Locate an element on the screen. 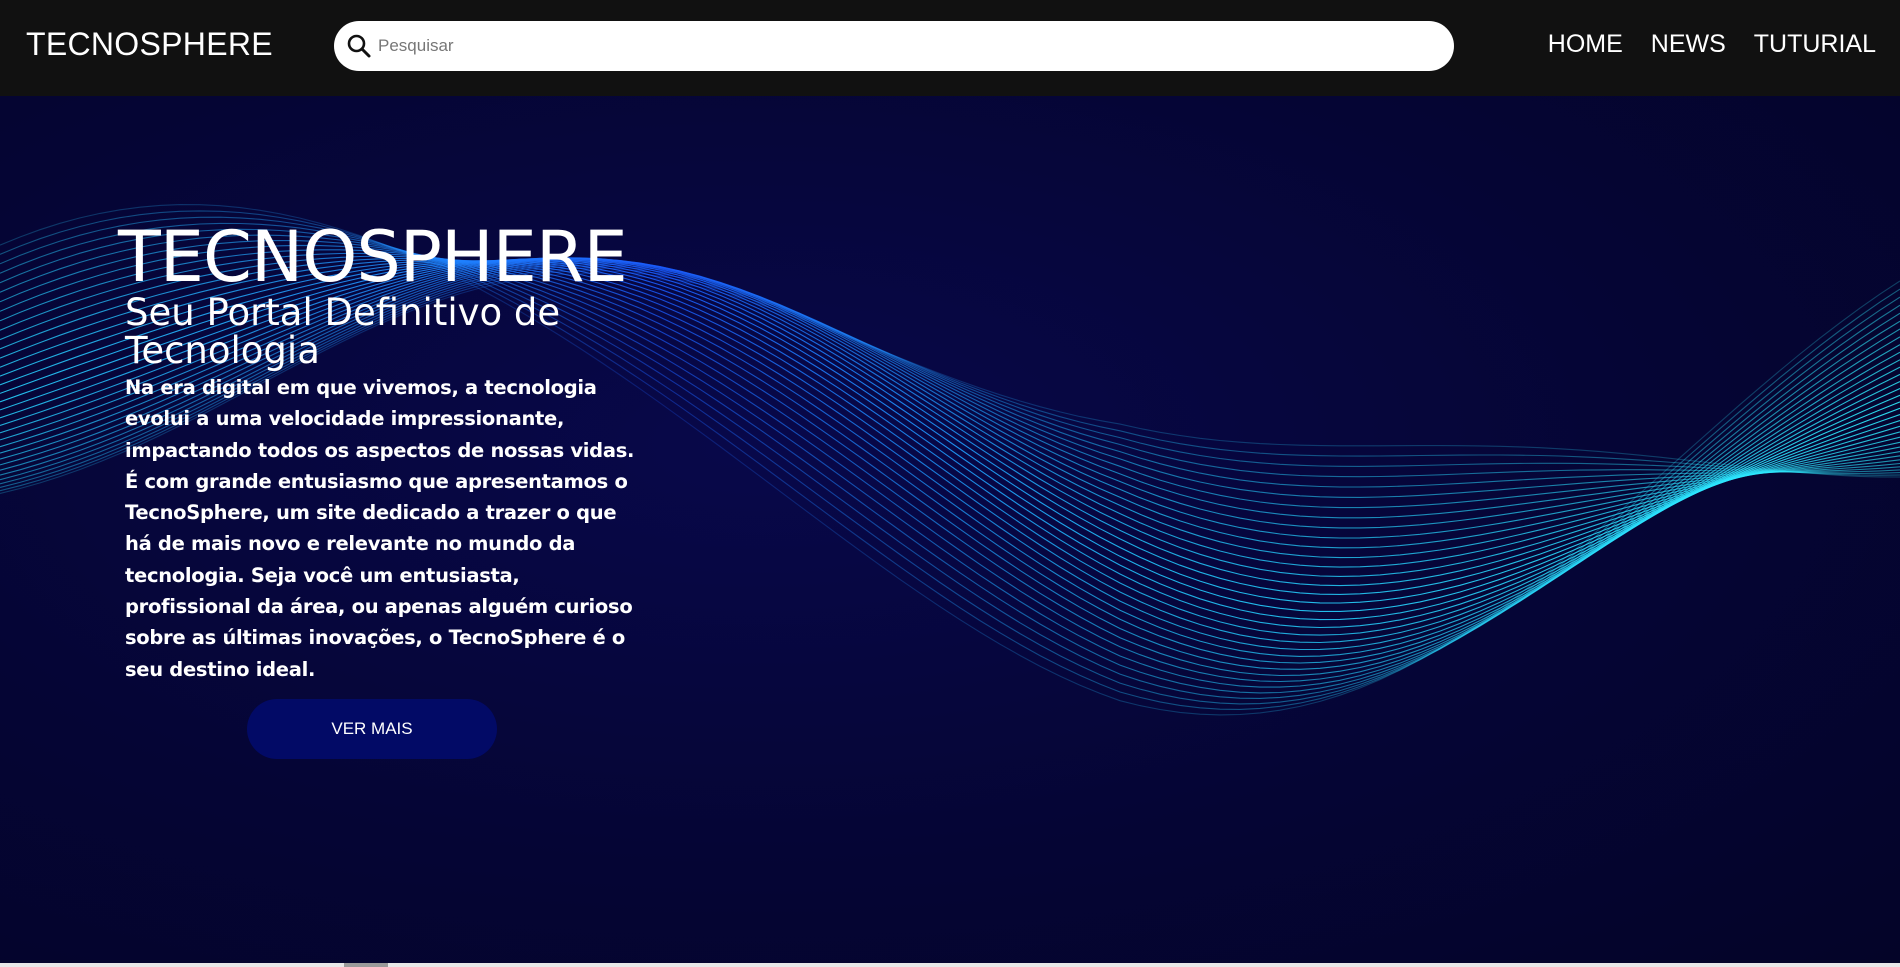 This screenshot has height=967, width=1900. search-bar is located at coordinates (894, 46).